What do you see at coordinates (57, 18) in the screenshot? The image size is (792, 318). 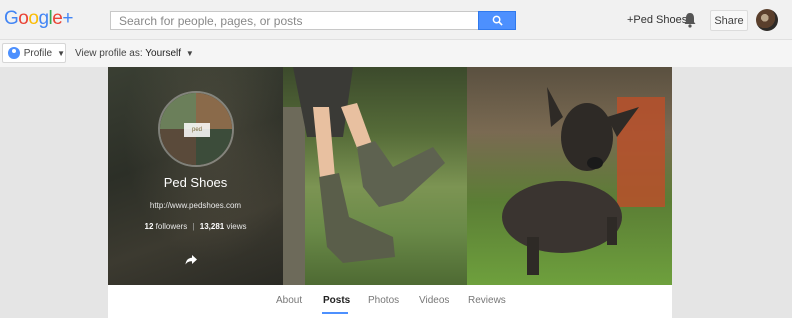 I see `logo-letter: e` at bounding box center [57, 18].